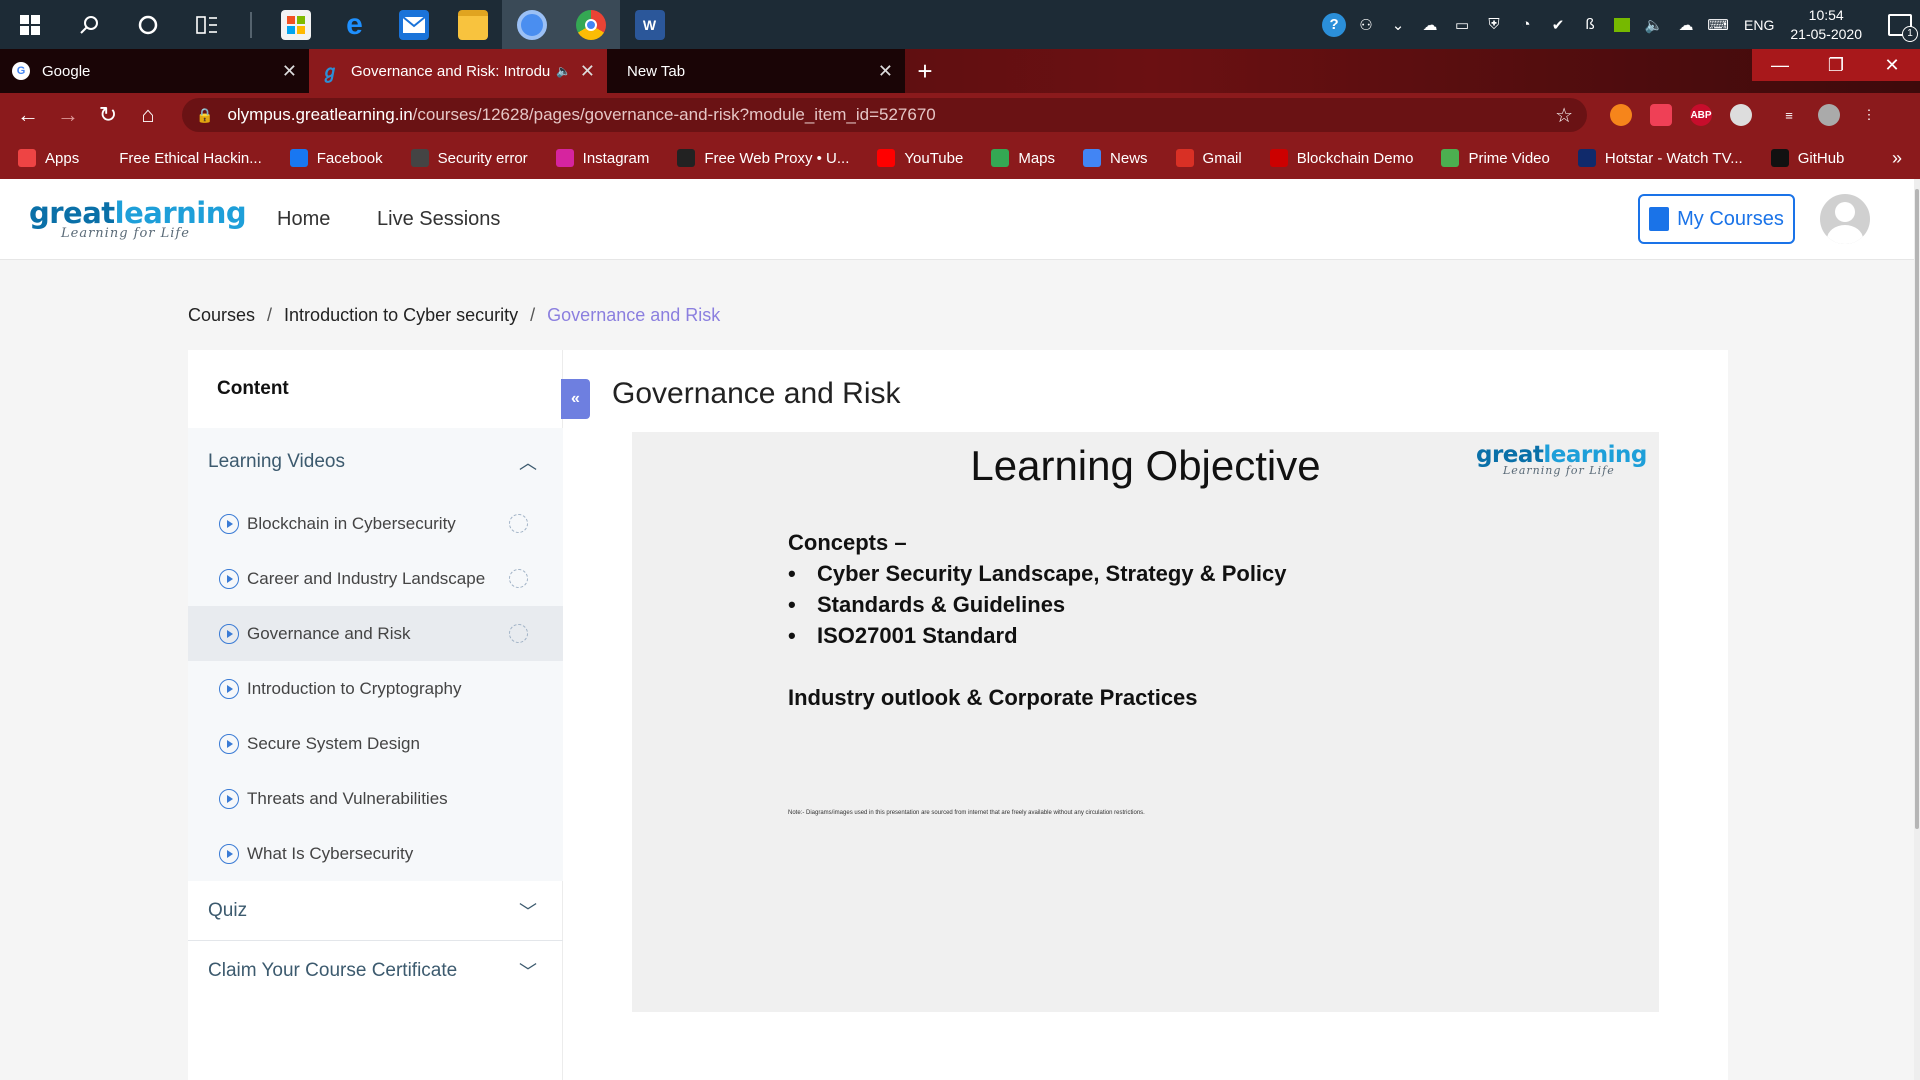 This screenshot has height=1080, width=1920. Describe the element at coordinates (649, 24) in the screenshot. I see `word-icon: W` at that location.